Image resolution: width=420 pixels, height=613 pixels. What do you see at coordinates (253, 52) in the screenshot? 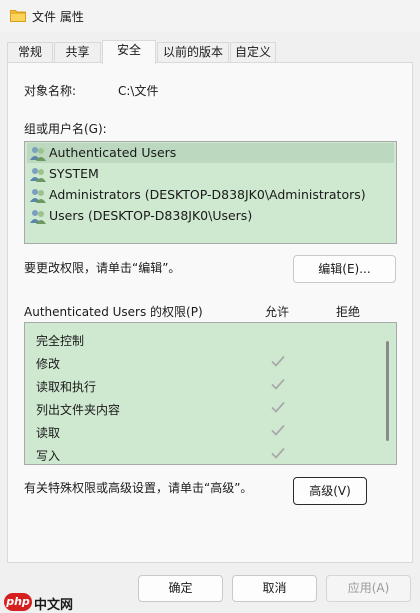
I see `tab-customize: 自定义` at bounding box center [253, 52].